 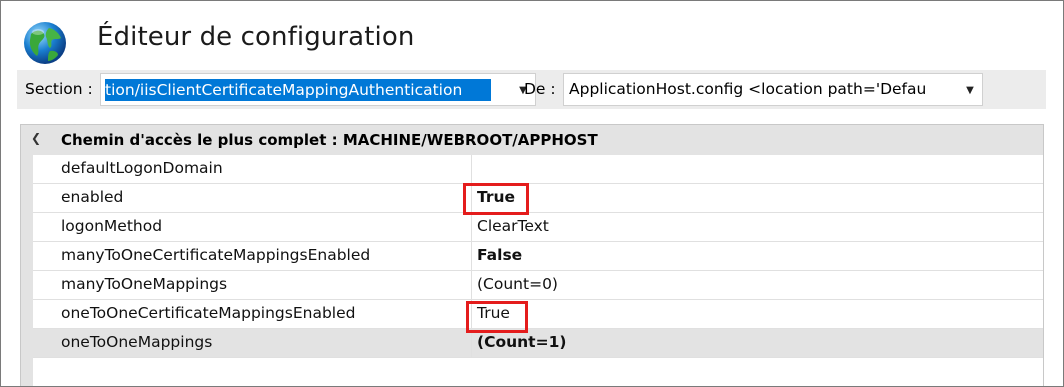 What do you see at coordinates (517, 284) in the screenshot?
I see `property-value: (Count=0)` at bounding box center [517, 284].